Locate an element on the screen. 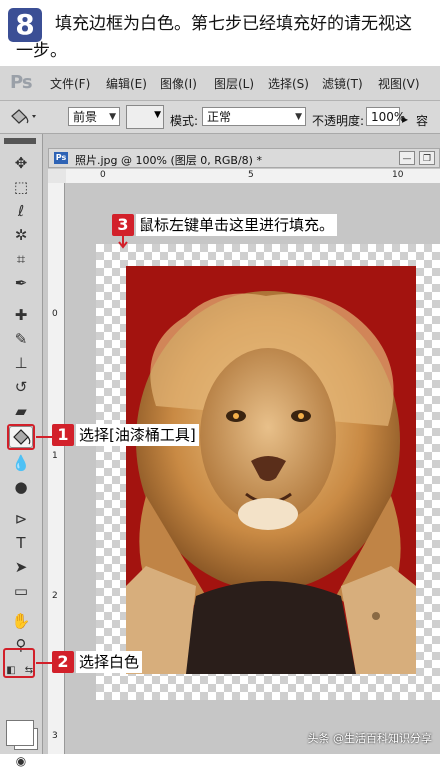  crop-icon: ⌗ is located at coordinates (21, 259).